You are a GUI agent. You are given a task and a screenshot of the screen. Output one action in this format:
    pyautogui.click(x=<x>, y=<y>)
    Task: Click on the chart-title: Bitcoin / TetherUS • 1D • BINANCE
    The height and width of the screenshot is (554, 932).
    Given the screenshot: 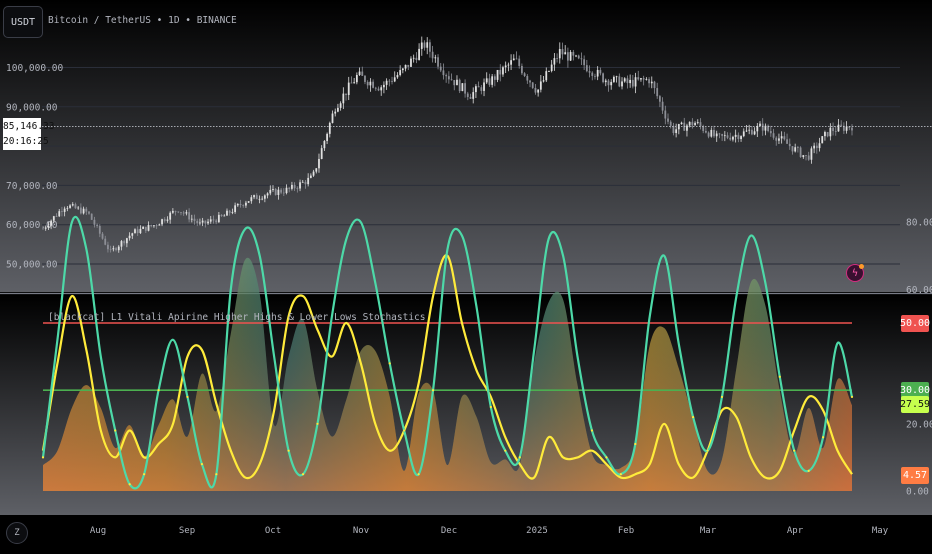 What is the action you would take?
    pyautogui.click(x=142, y=20)
    